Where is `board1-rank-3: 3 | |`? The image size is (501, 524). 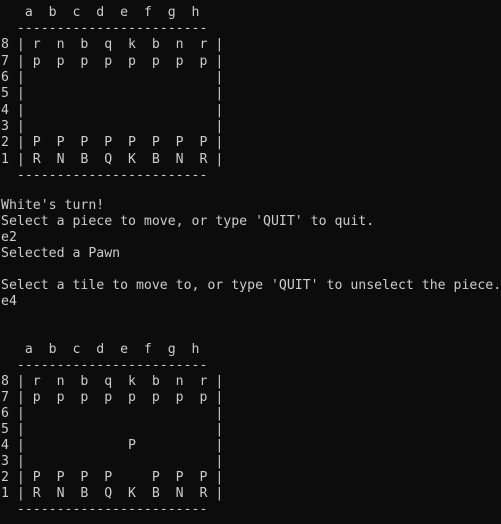
board1-rank-3: 3 | | is located at coordinates (112, 126).